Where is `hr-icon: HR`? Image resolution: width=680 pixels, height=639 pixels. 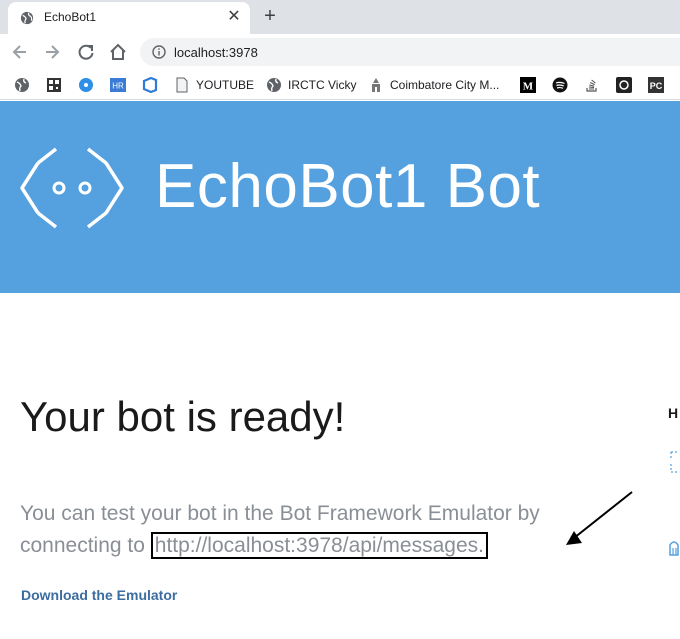 hr-icon: HR is located at coordinates (118, 85).